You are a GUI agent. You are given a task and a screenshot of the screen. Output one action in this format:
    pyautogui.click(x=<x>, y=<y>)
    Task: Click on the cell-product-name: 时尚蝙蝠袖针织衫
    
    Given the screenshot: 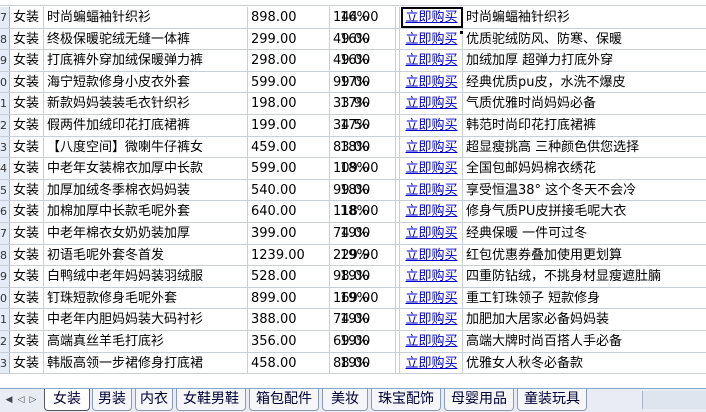 What is the action you would take?
    pyautogui.click(x=146, y=17)
    